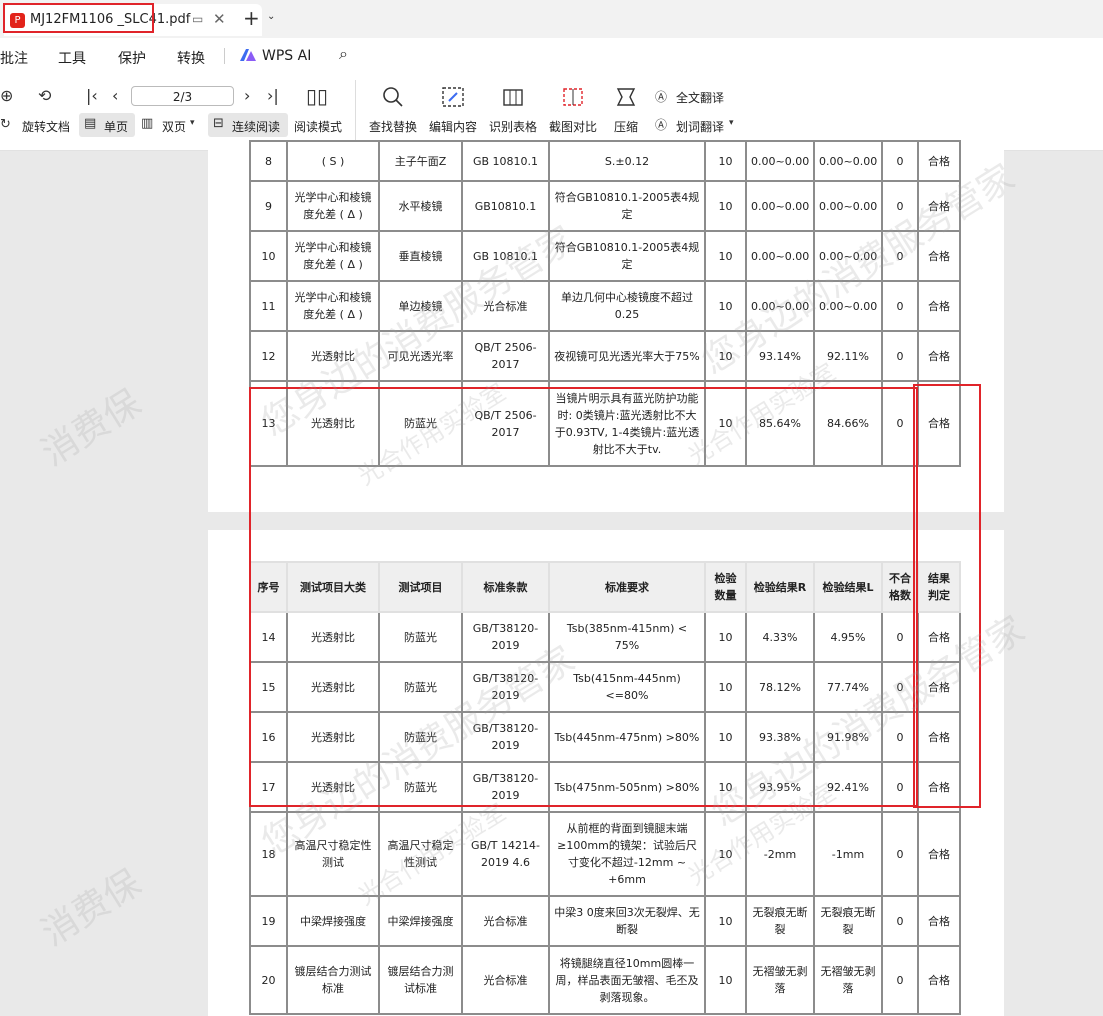 This screenshot has width=1103, height=1016. I want to click on table-cell: 20, so click(268, 980).